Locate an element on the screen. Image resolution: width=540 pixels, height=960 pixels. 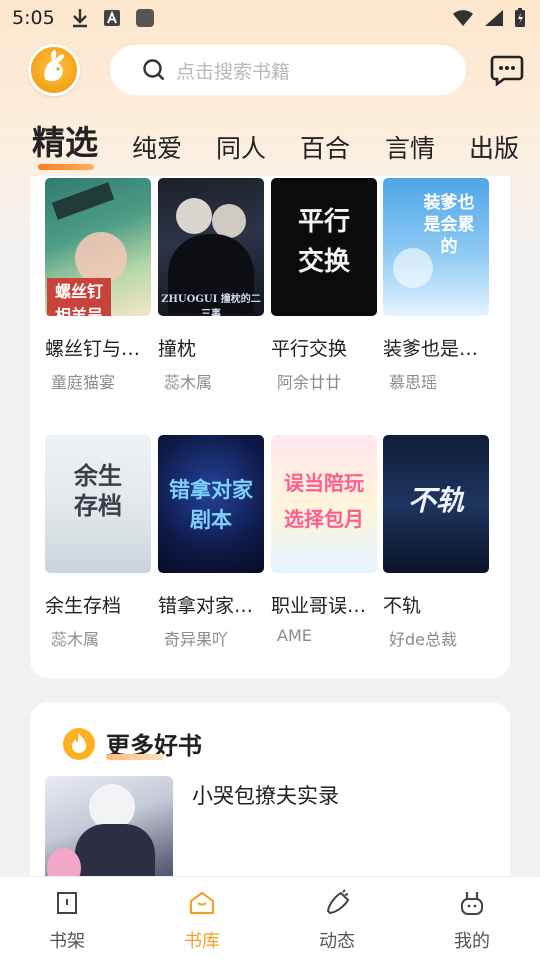
search-placeholder: 点击搜索书籍 is located at coordinates (233, 71).